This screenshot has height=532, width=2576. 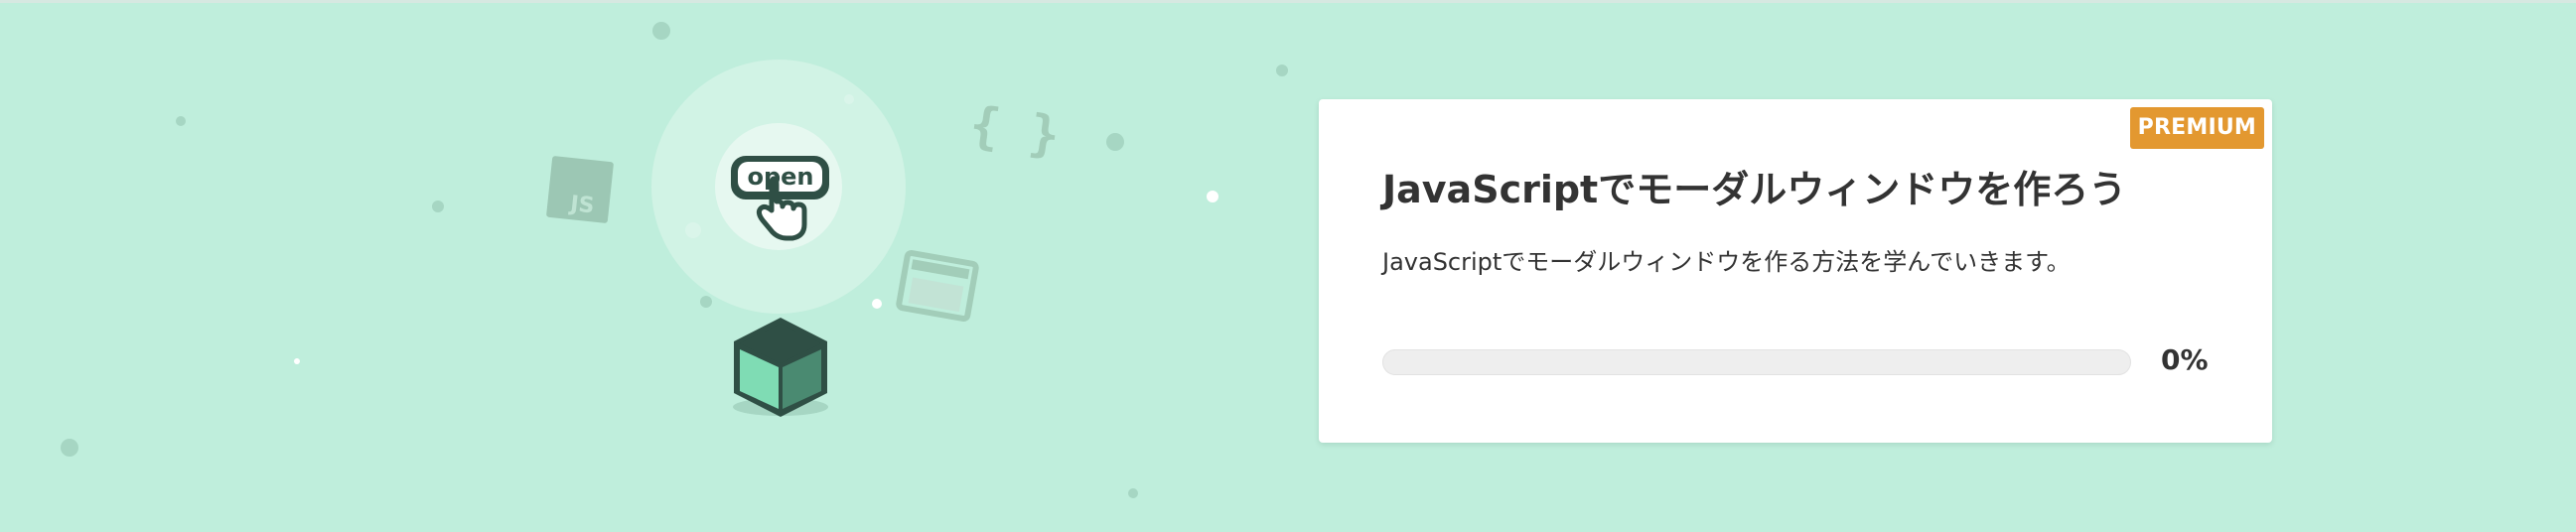 I want to click on open-button-icon: open, so click(x=780, y=178).